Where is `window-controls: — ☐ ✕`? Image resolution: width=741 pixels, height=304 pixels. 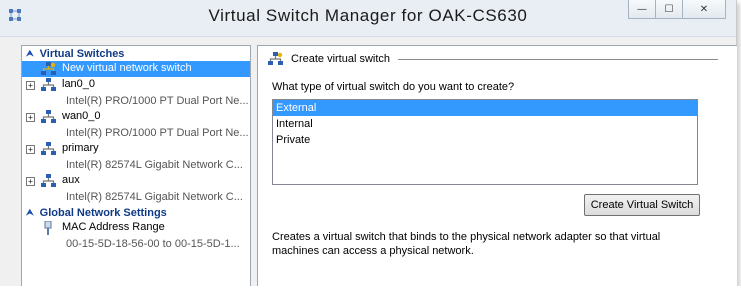 window-controls: — ☐ ✕ is located at coordinates (677, 10).